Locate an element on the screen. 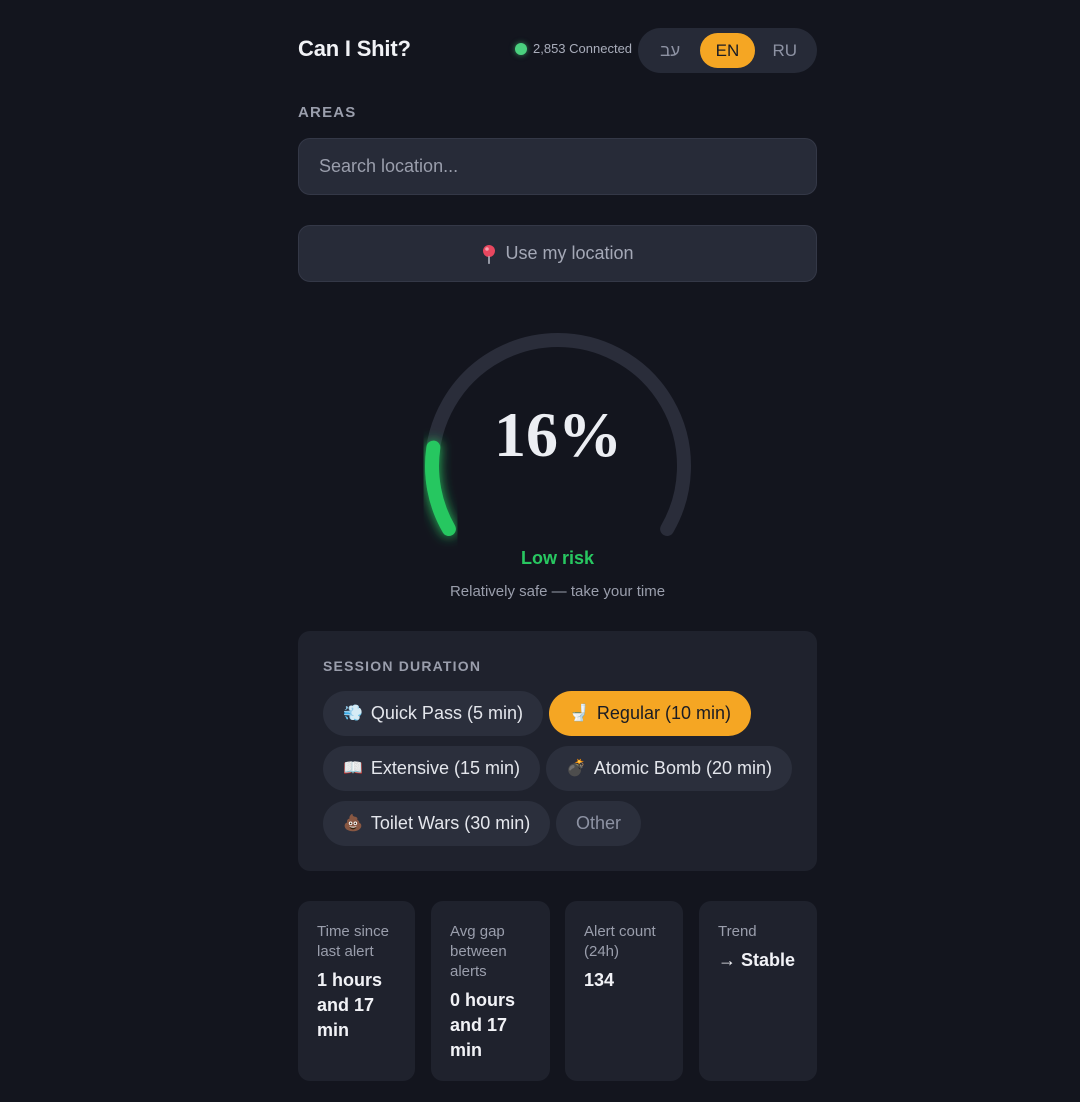  stat-card-alert-count: Alert count (24h) 134 is located at coordinates (624, 991).